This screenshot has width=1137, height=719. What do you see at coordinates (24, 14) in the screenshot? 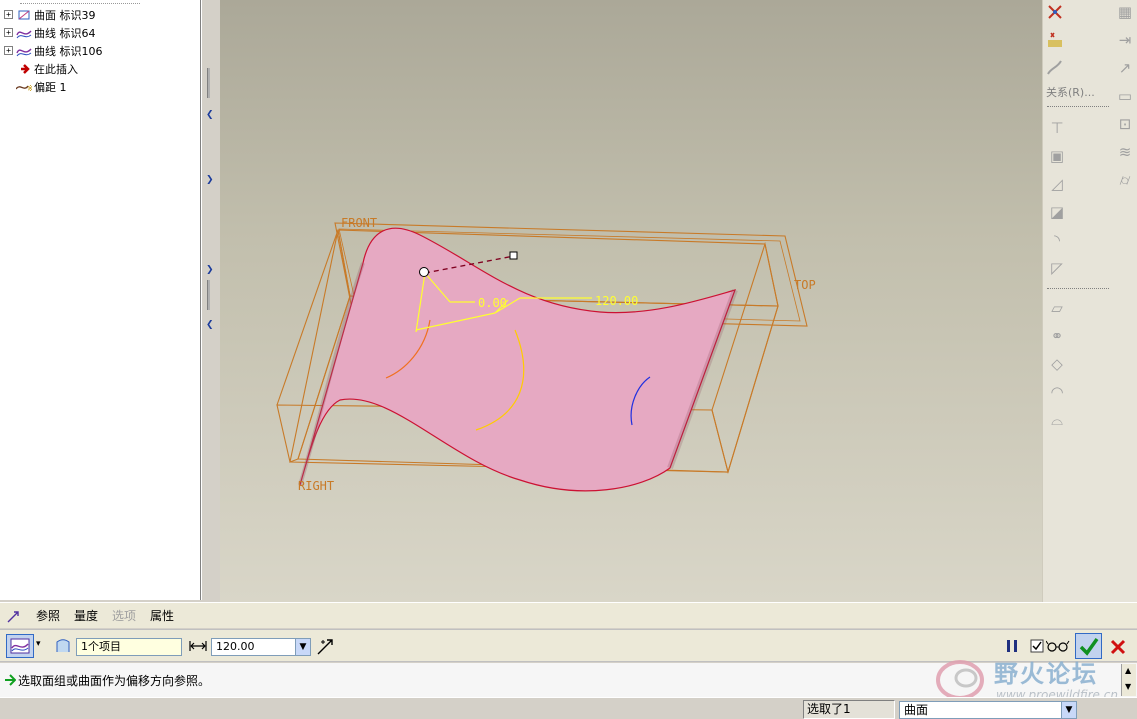
I see `surface-icon` at bounding box center [24, 14].